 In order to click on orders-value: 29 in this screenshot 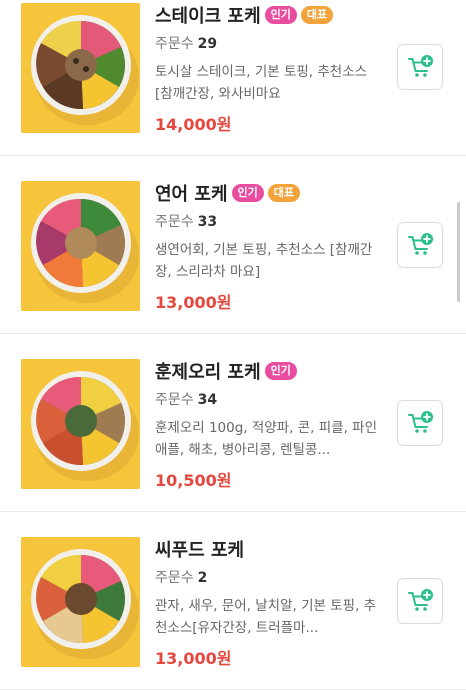, I will do `click(207, 44)`.